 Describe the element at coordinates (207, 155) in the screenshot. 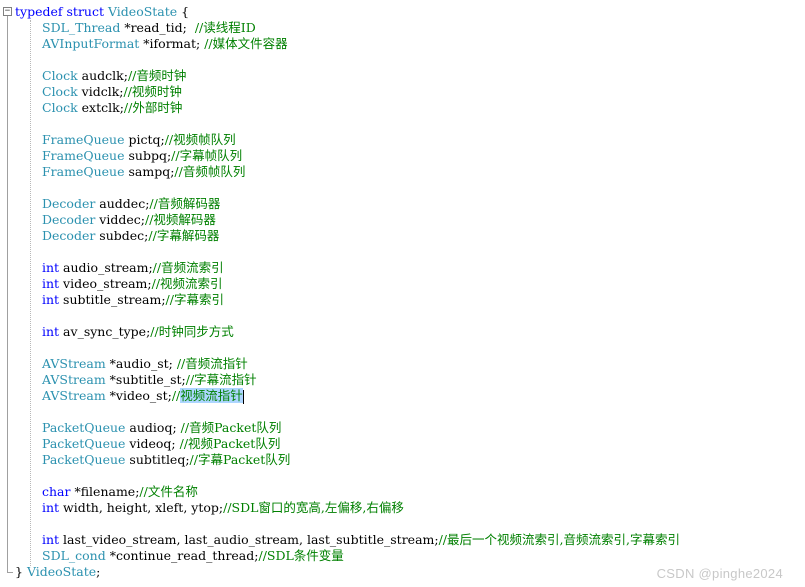

I see `comment: //字幕帧队列` at that location.